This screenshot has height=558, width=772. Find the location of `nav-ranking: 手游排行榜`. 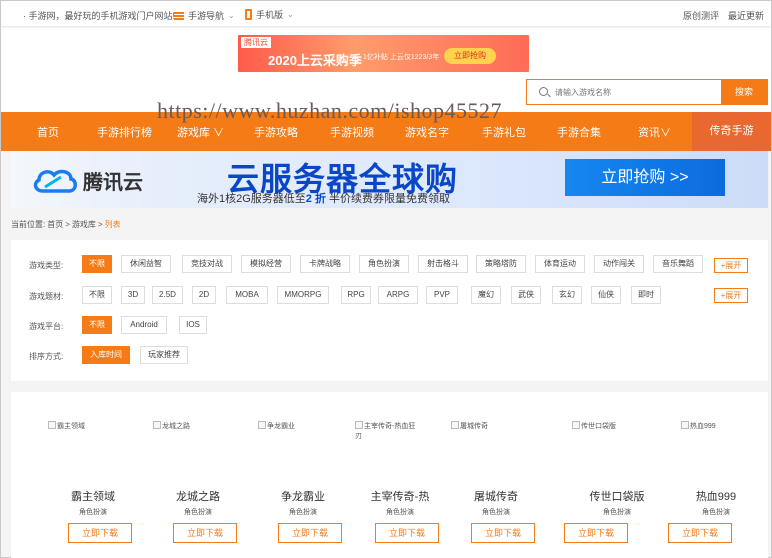

nav-ranking: 手游排行榜 is located at coordinates (124, 132).